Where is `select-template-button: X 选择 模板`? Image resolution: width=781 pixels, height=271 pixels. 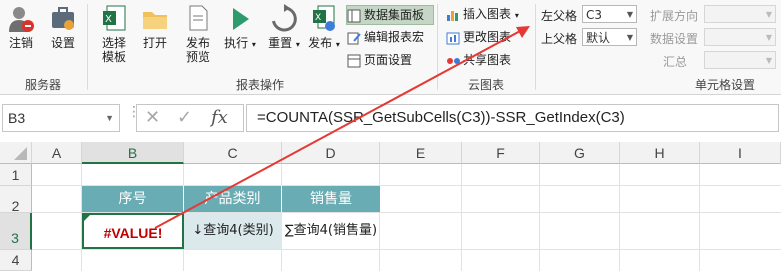 select-template-button: X 选择 模板 is located at coordinates (114, 34).